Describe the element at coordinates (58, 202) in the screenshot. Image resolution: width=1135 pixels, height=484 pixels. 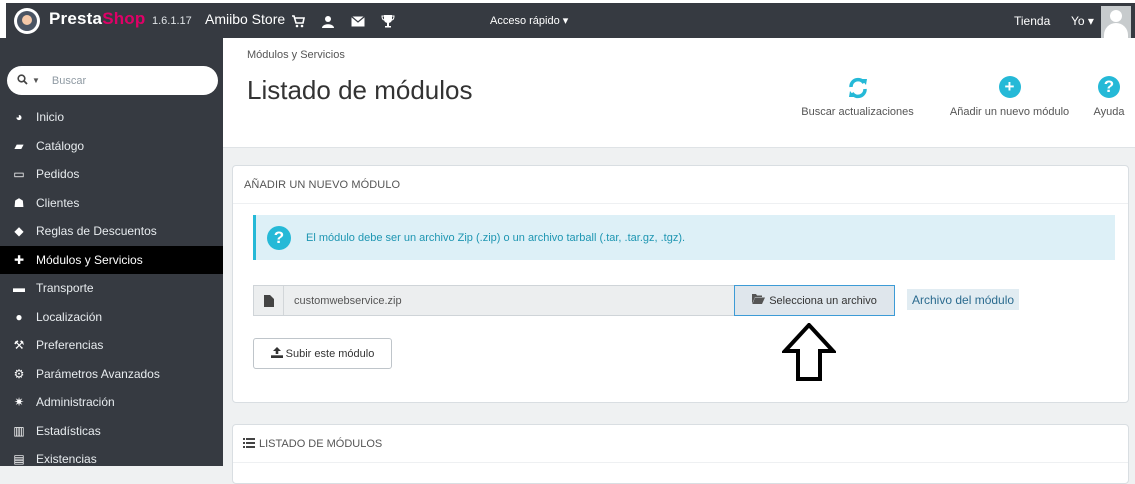
I see `sidebar-item-label: Clientes` at that location.